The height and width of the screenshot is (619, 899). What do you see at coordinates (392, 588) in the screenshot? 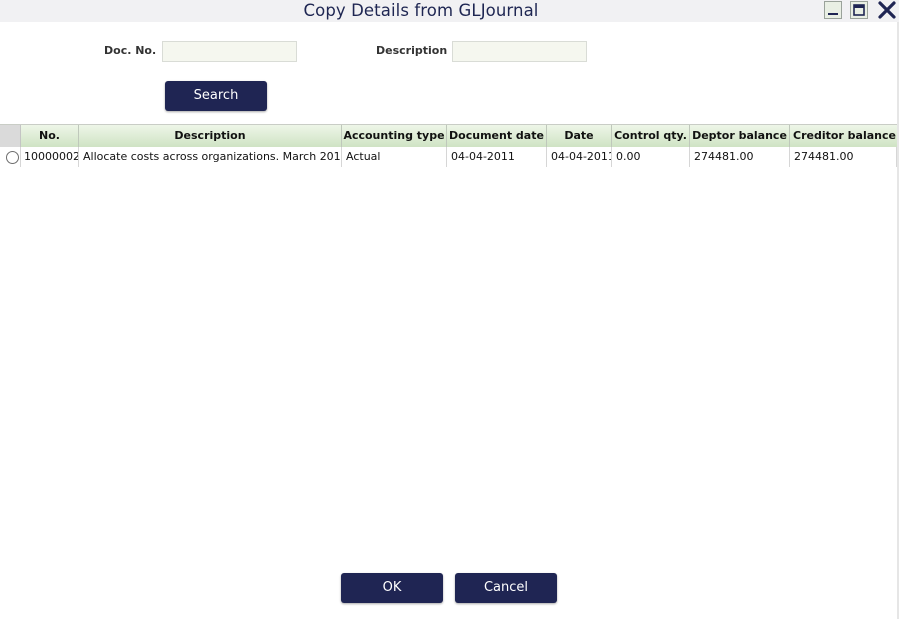
I see `ok-button: OK` at bounding box center [392, 588].